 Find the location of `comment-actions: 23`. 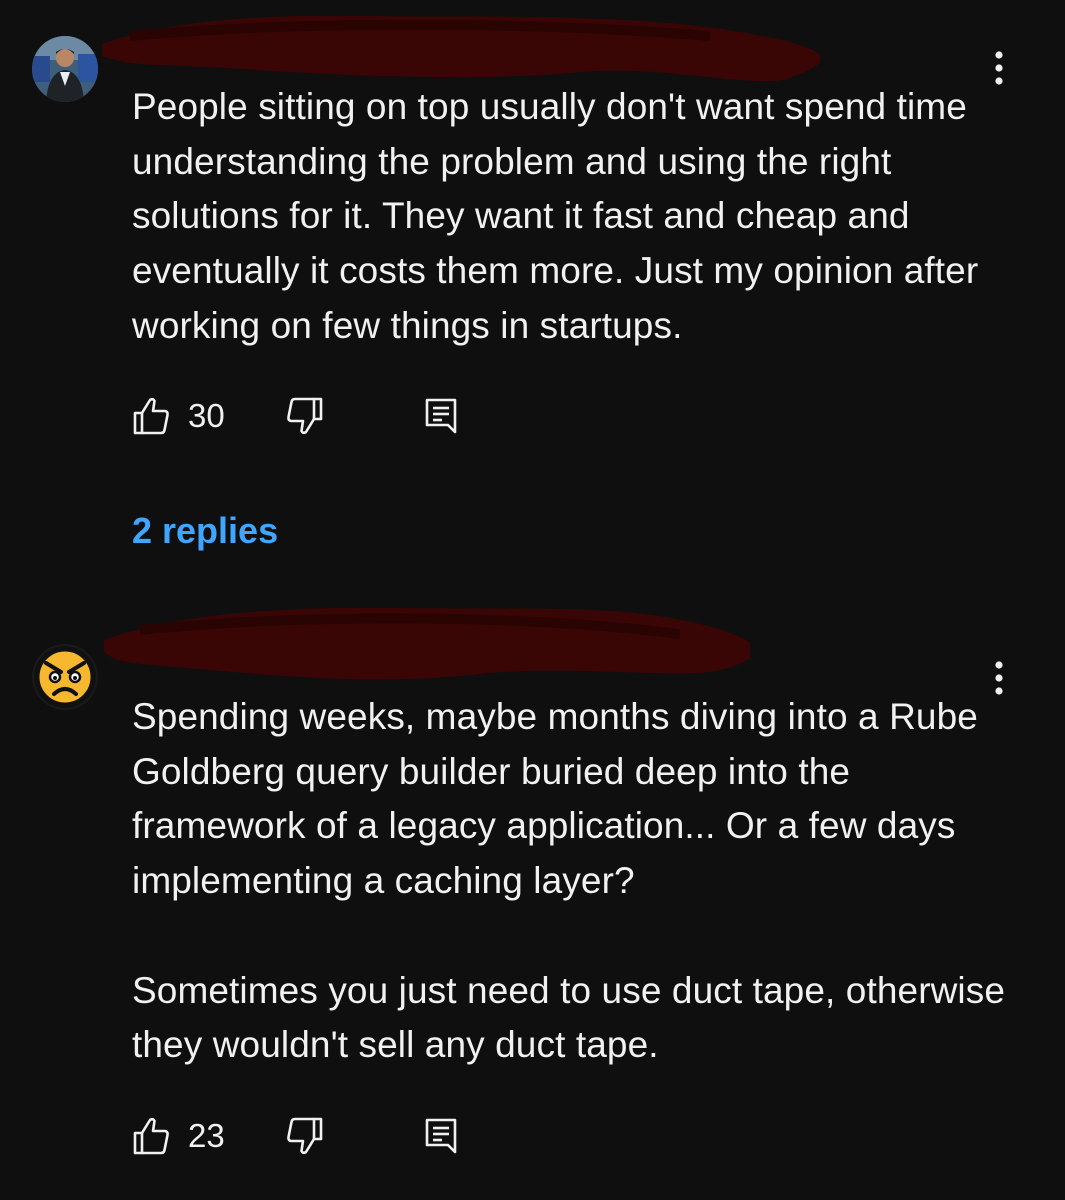

comment-actions: 23 is located at coordinates (332, 1136).